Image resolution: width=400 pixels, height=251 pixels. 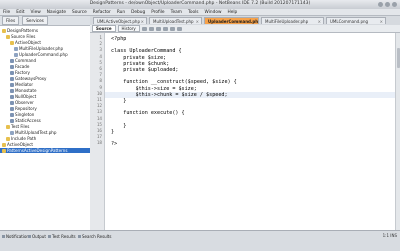 I want to click on tree-item: UploaderCommand.php, so click(x=41, y=54).